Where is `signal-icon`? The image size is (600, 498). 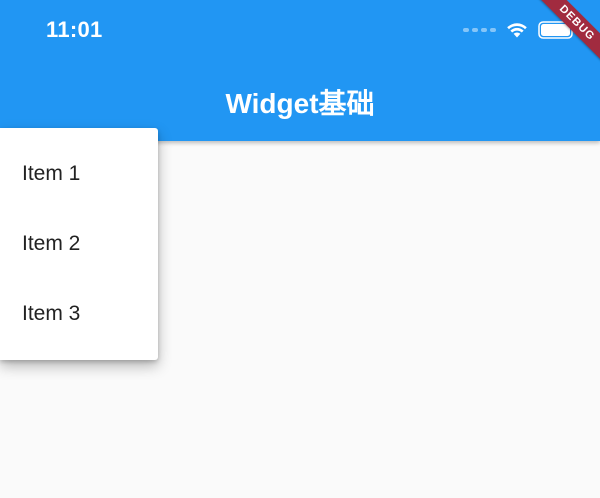 signal-icon is located at coordinates (479, 30).